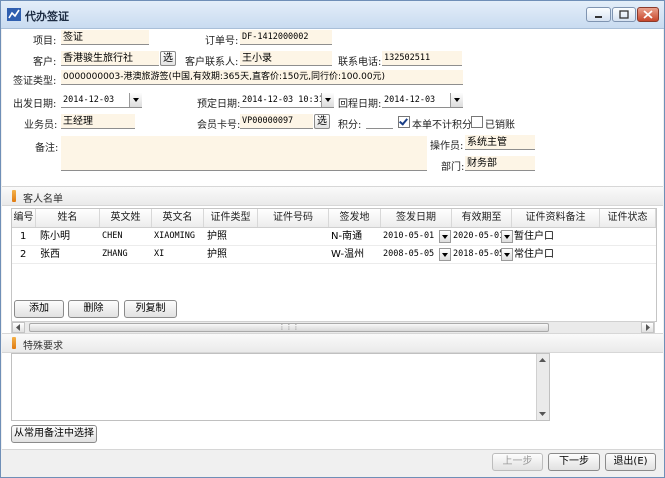 This screenshot has height=478, width=665. Describe the element at coordinates (556, 218) in the screenshot. I see `column-header: 证件资料备注` at that location.